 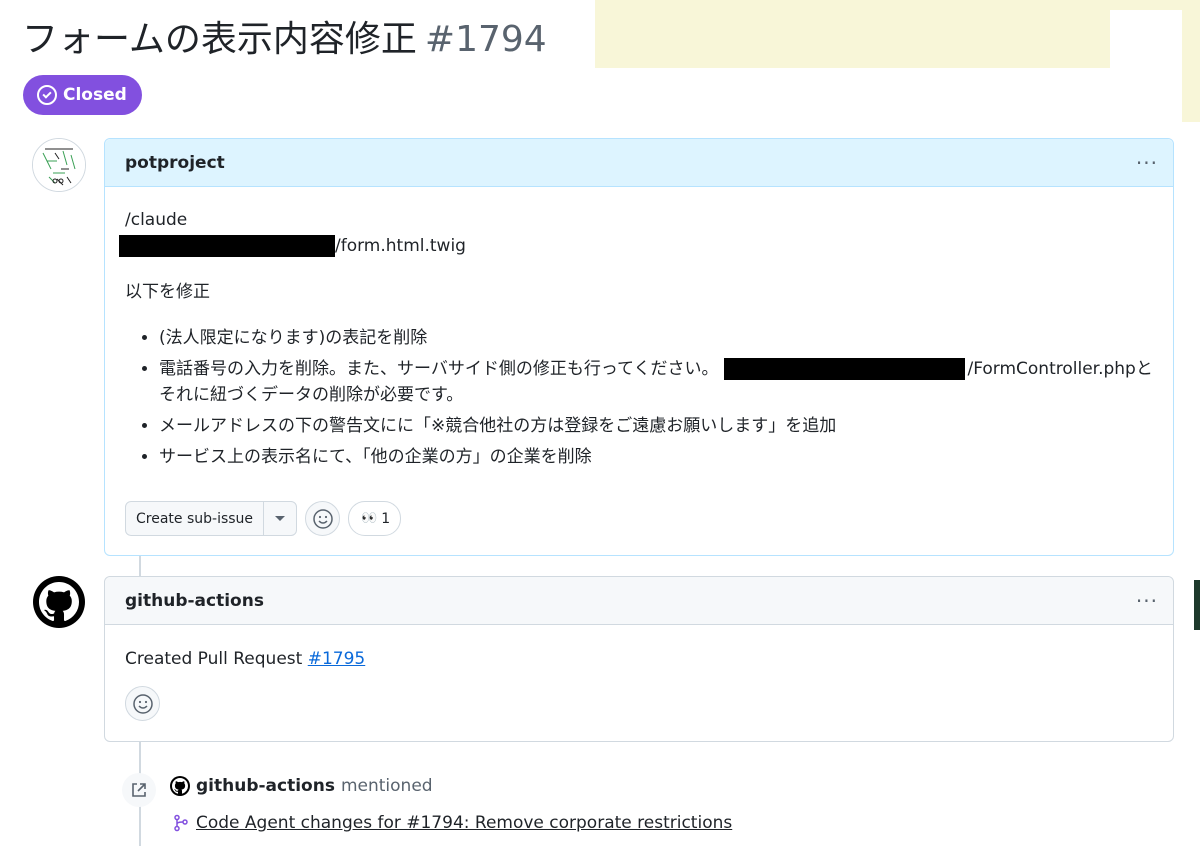 I want to click on list-item: (法人限定になります)の表記を削除, so click(x=664, y=338).